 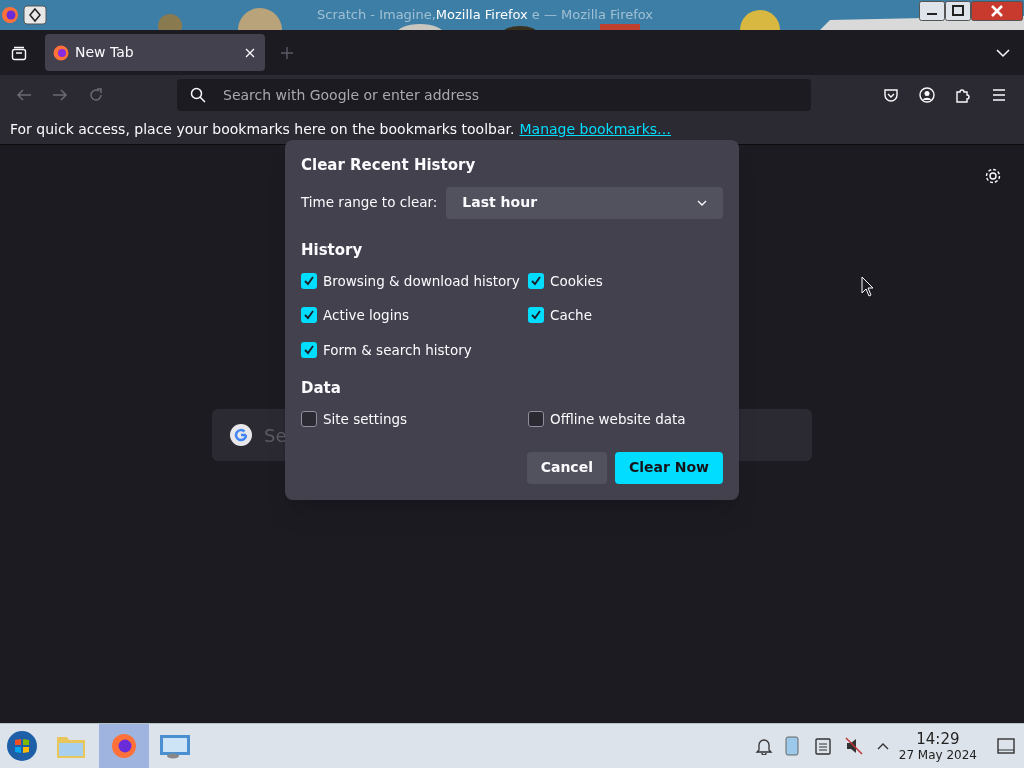 I want to click on checkbox-label: Offline website data, so click(x=618, y=419).